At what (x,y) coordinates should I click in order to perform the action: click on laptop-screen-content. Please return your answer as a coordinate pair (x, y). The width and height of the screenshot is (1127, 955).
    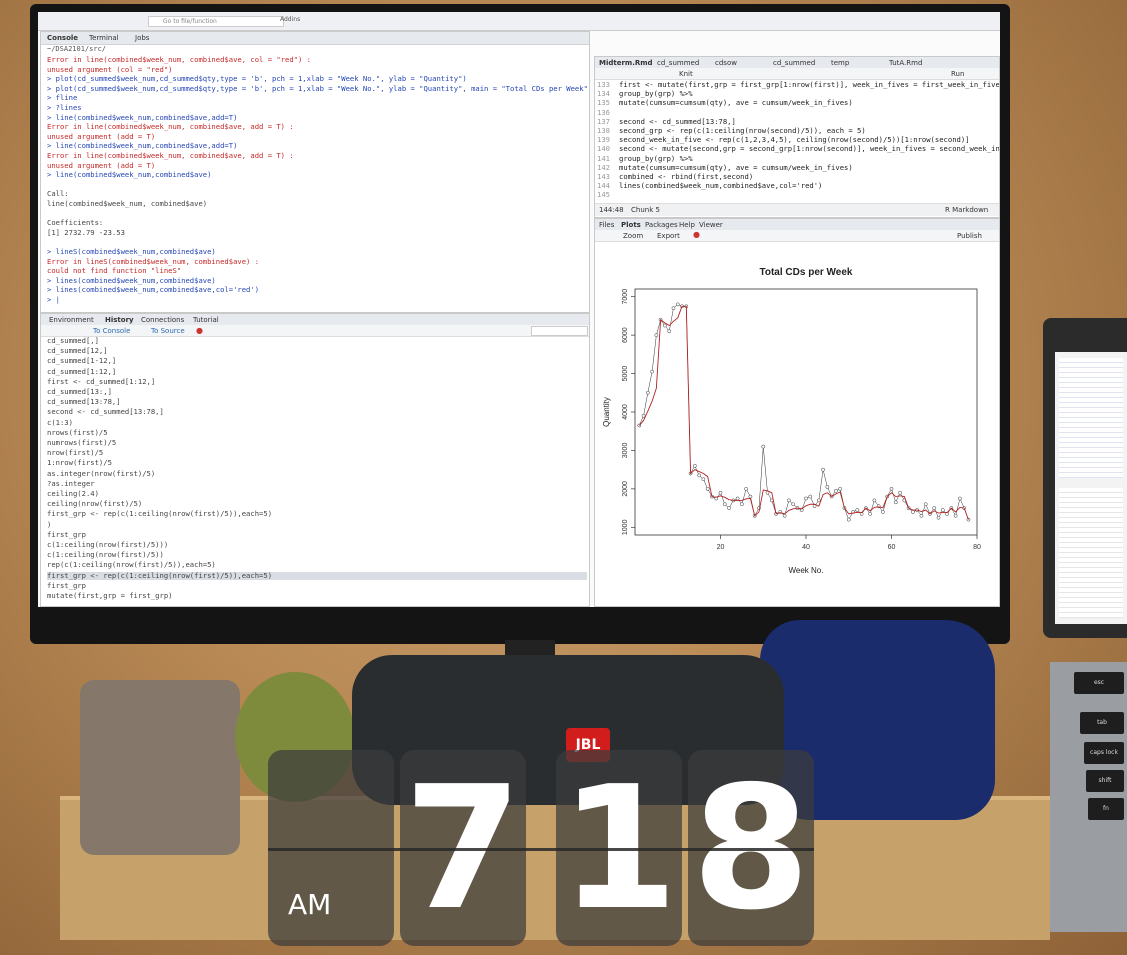
    Looking at the image, I should click on (1091, 418).